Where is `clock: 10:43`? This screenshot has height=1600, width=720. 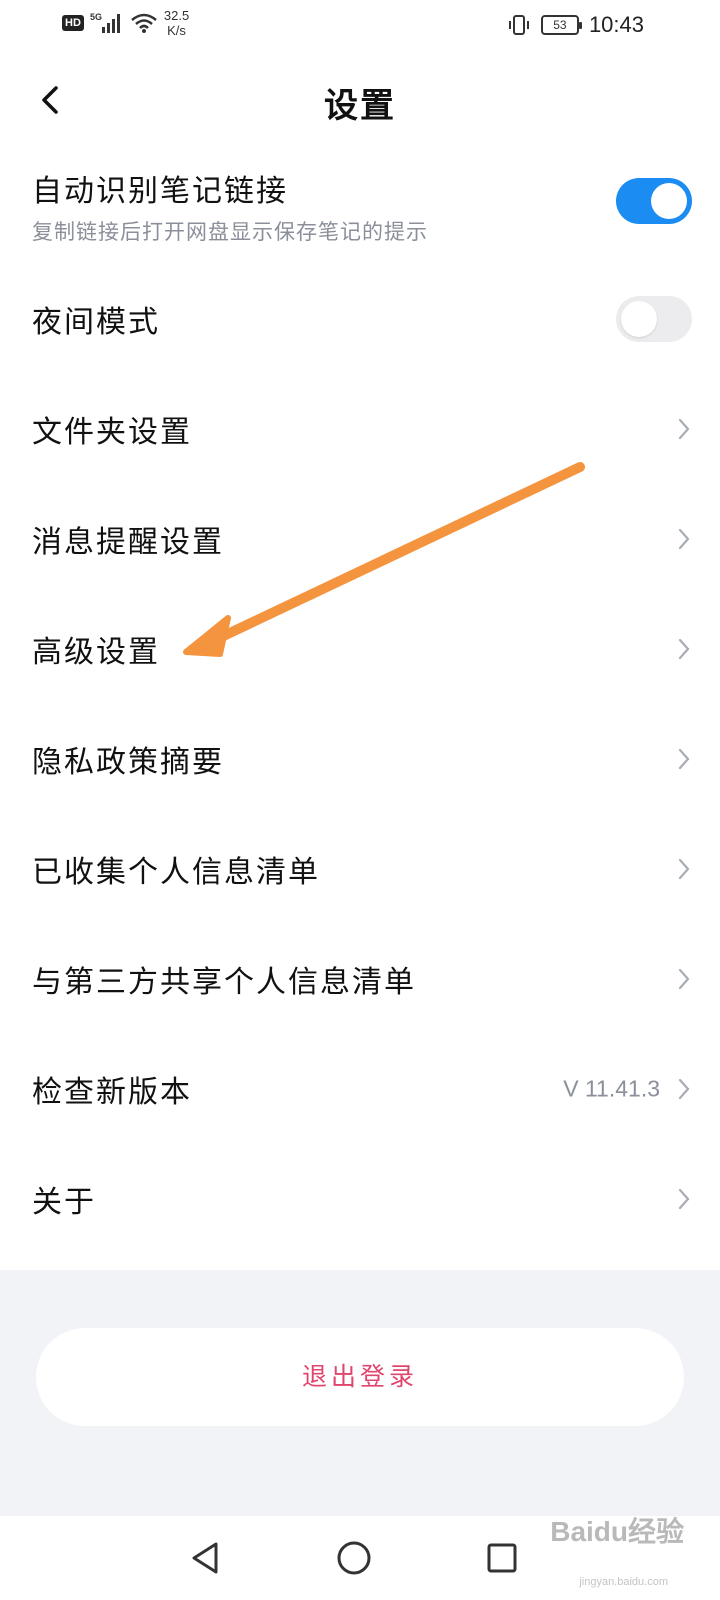
clock: 10:43 is located at coordinates (616, 24).